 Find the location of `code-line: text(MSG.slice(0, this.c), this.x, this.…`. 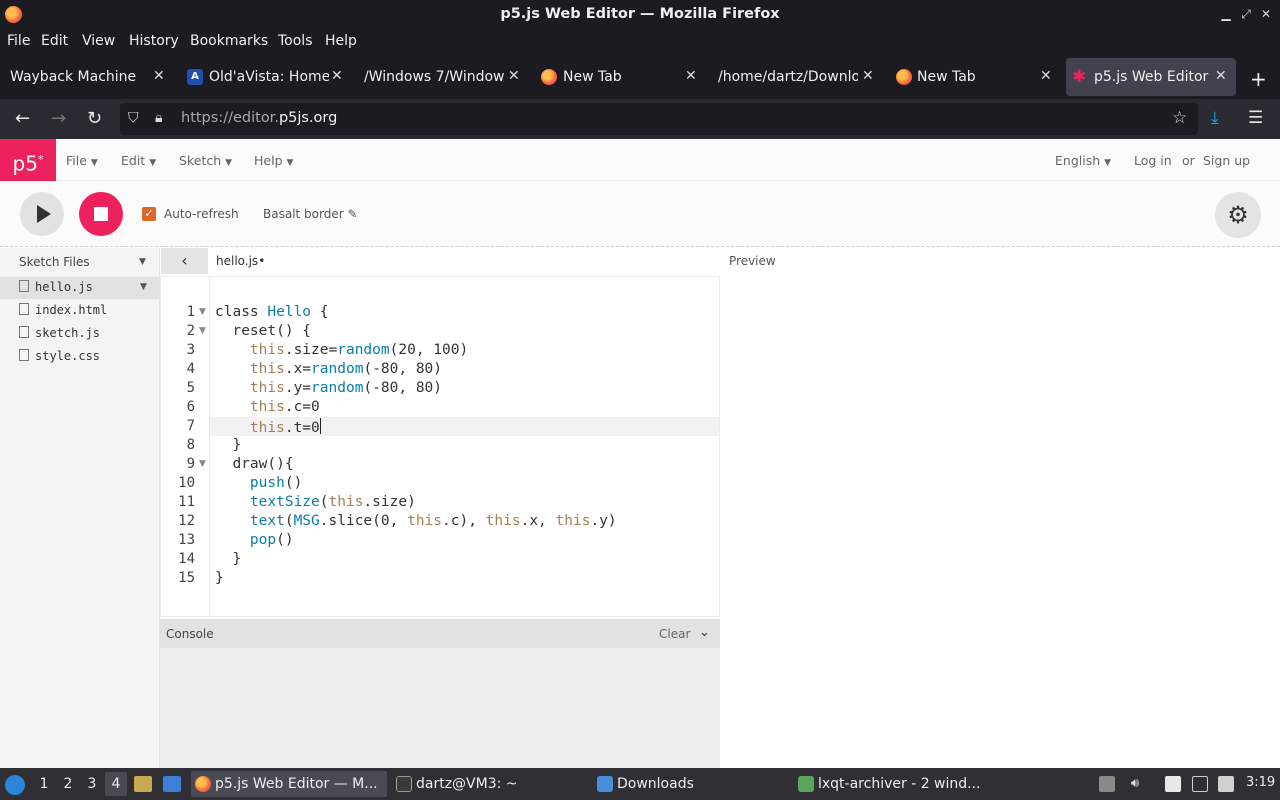

code-line: text(MSG.slice(0, this.c), this.x, this.… is located at coordinates (416, 522).